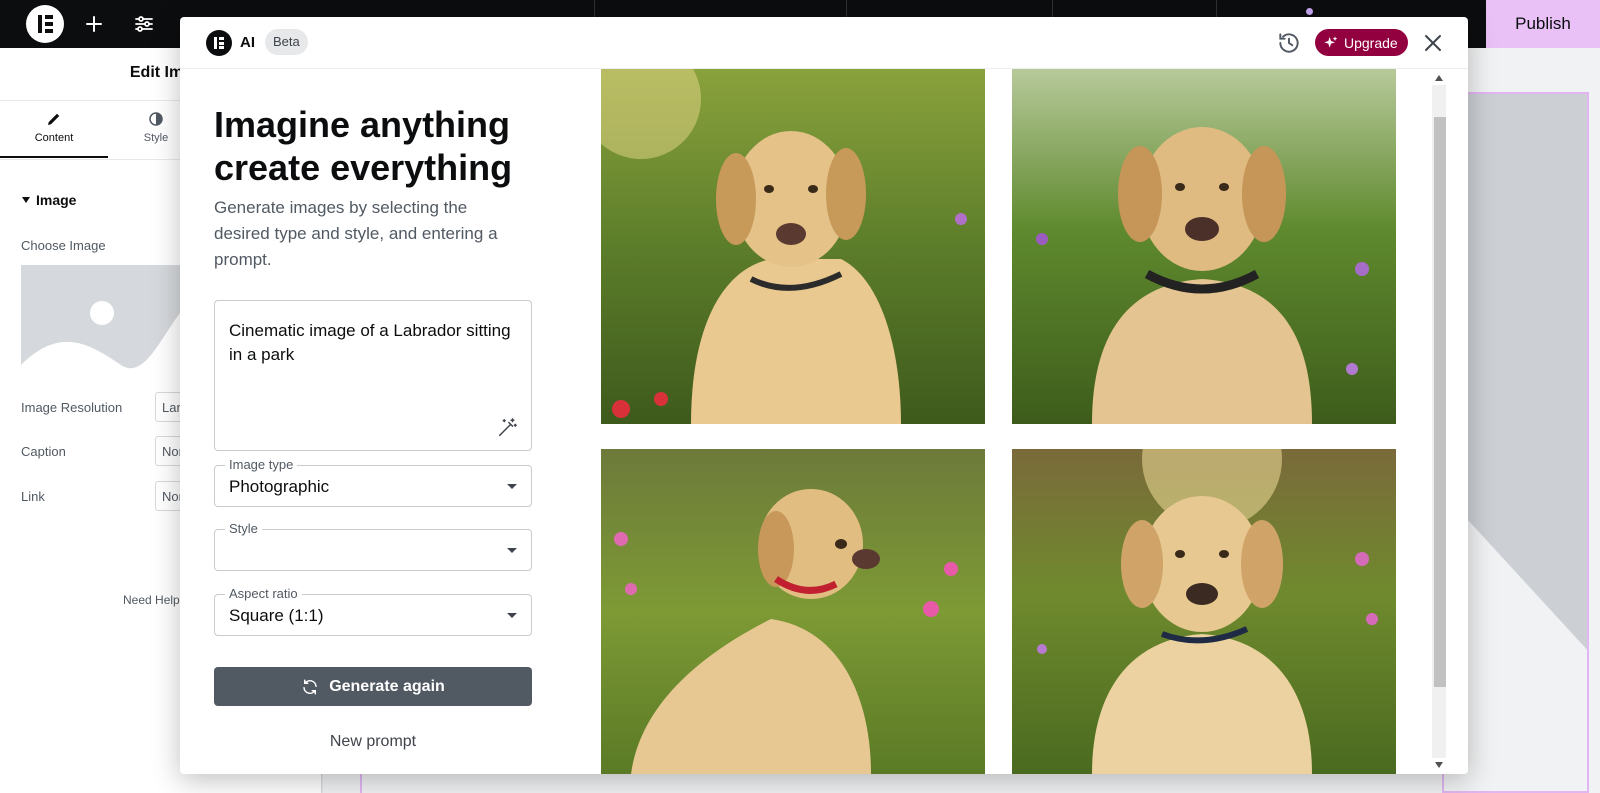  What do you see at coordinates (363, 146) in the screenshot?
I see `headline: Imagine anything create everything` at bounding box center [363, 146].